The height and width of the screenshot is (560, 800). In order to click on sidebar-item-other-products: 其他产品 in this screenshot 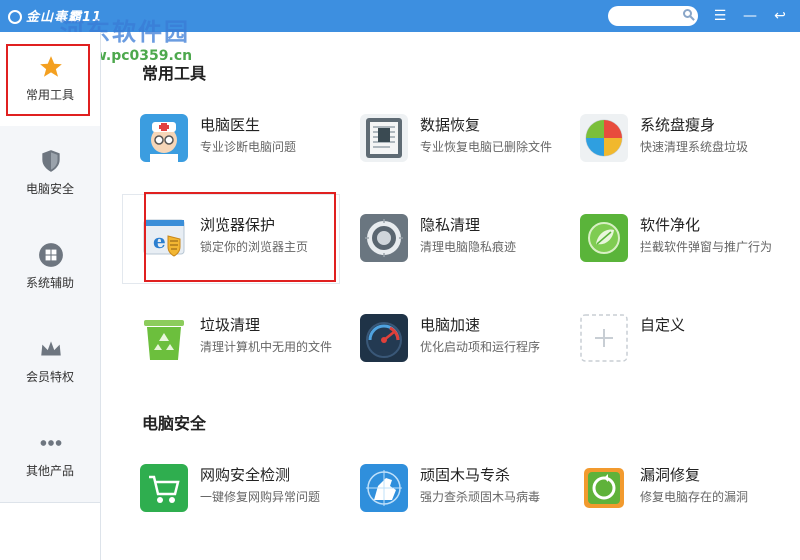, I will do `click(50, 455)`.